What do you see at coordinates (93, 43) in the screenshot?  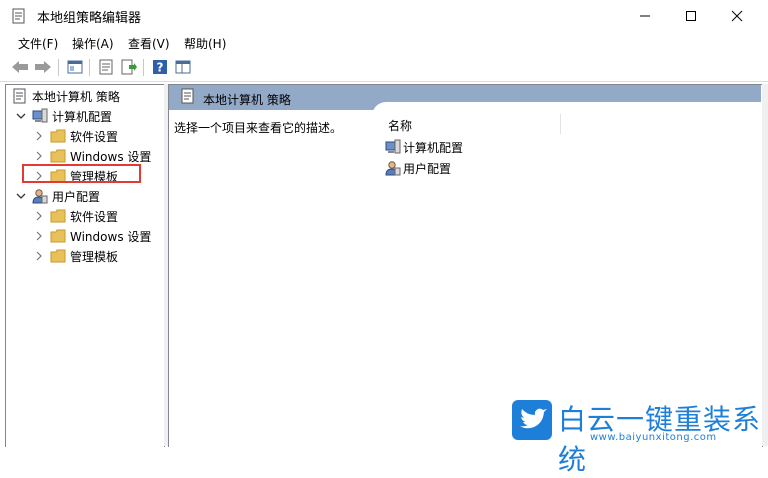 I see `menu-action: 操作(A)` at bounding box center [93, 43].